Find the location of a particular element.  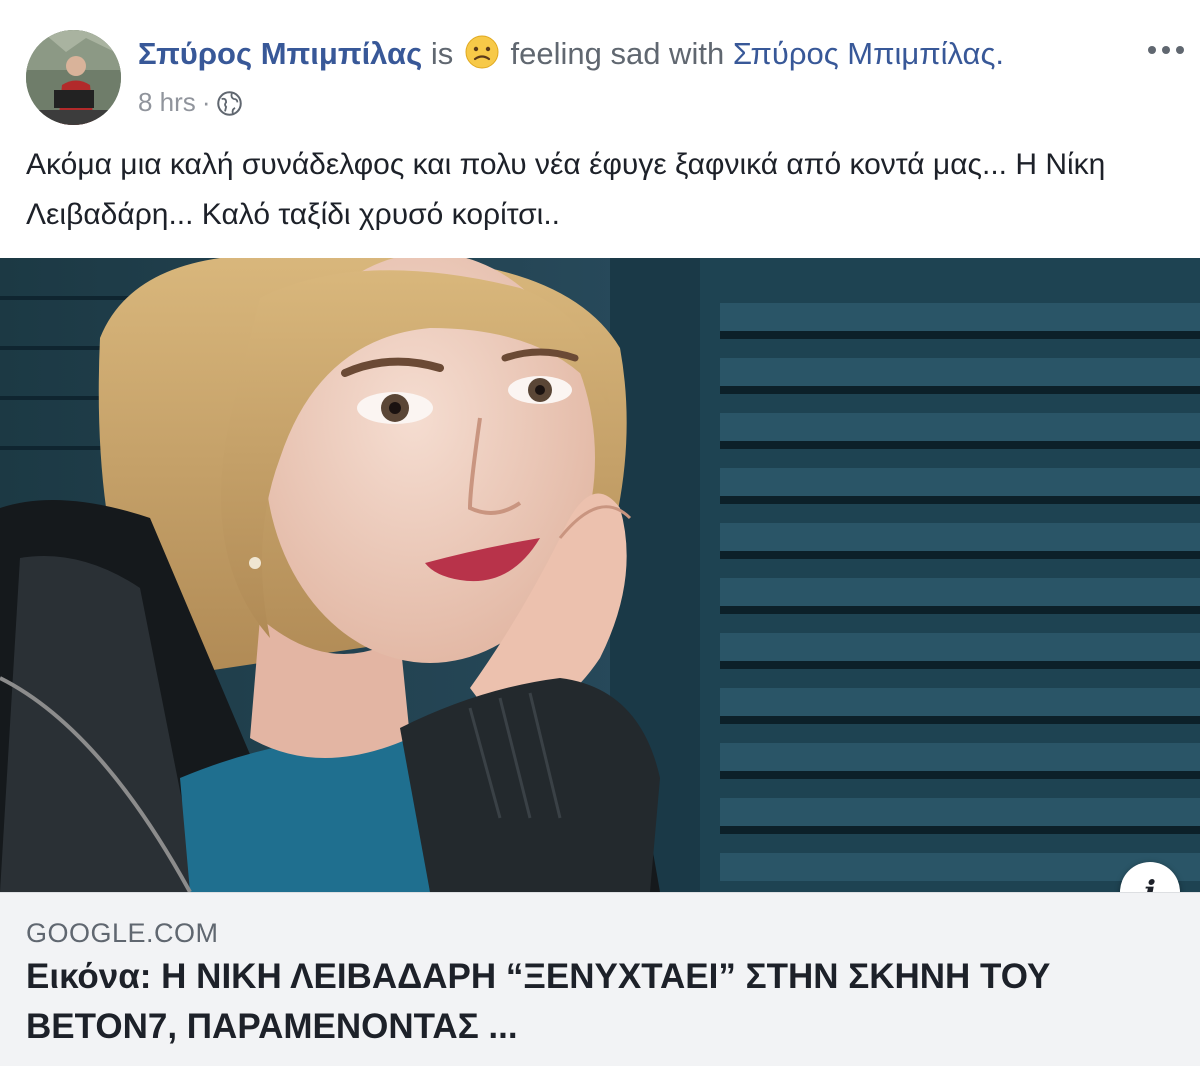

globe-icon is located at coordinates (229, 103).